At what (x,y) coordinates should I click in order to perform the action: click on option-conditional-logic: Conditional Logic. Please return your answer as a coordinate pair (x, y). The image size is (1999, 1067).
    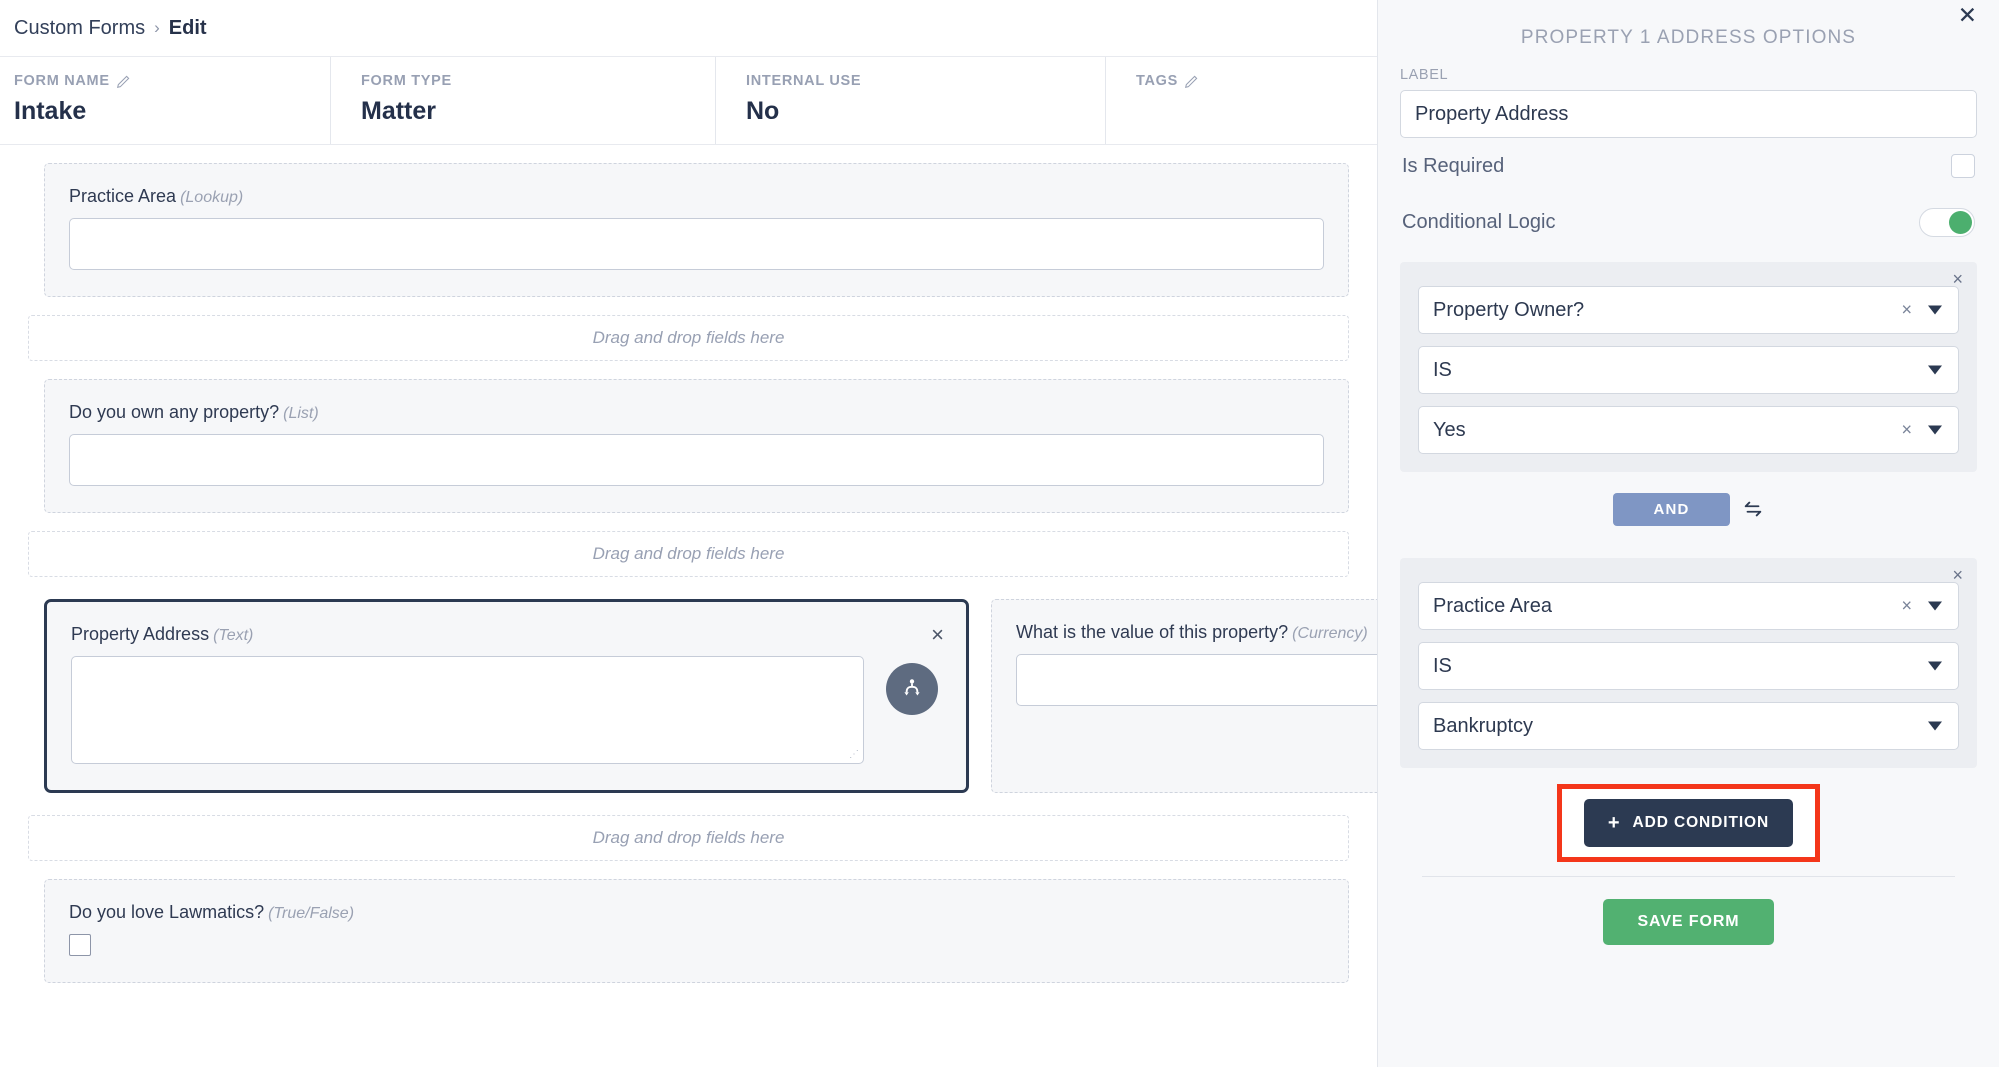
    Looking at the image, I should click on (1688, 222).